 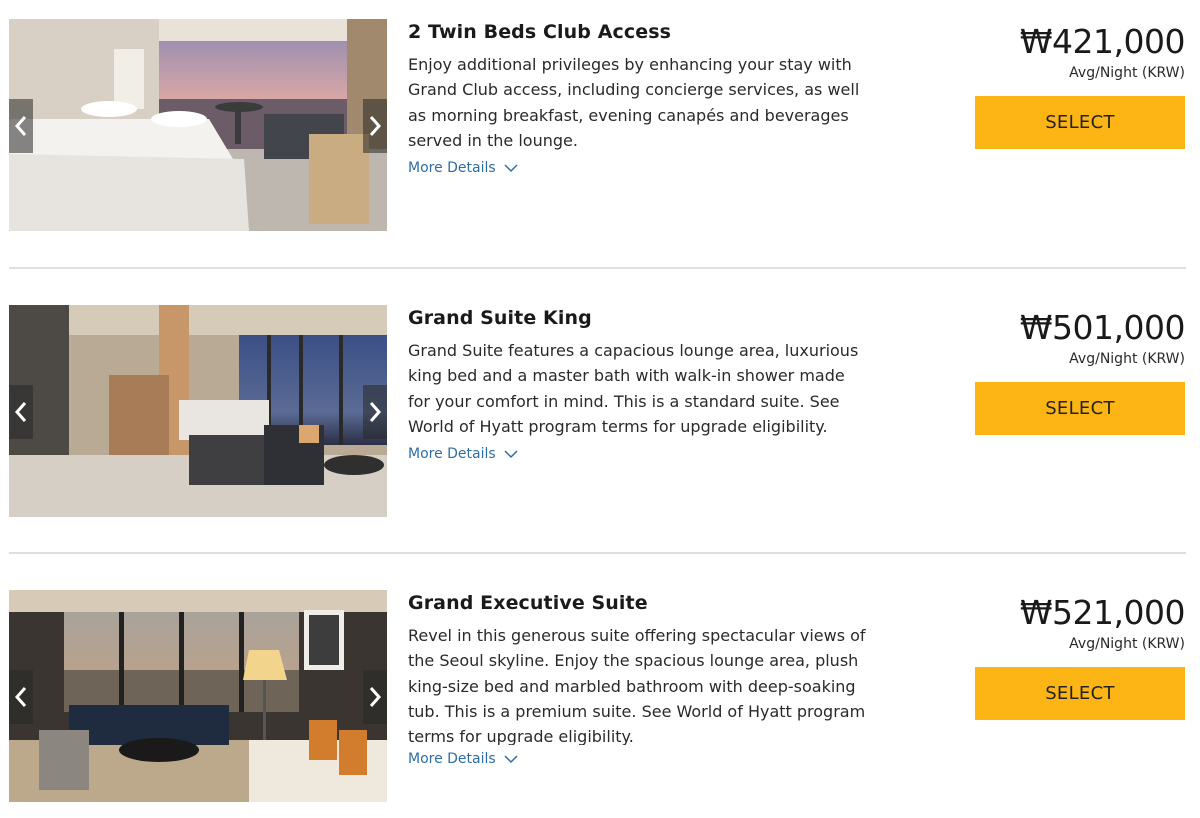 What do you see at coordinates (1102, 612) in the screenshot?
I see `room-price: ₩521,000` at bounding box center [1102, 612].